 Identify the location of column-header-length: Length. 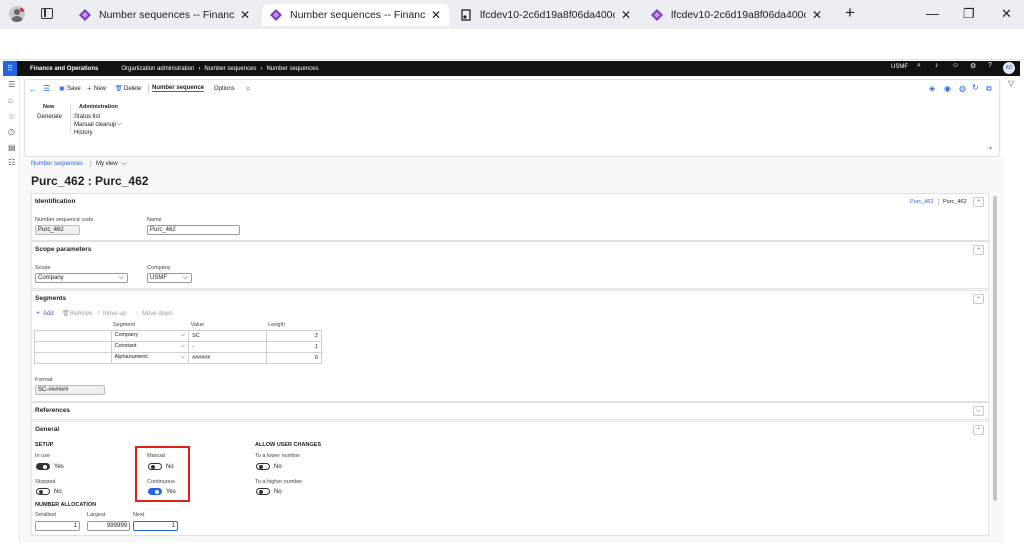
(293, 325).